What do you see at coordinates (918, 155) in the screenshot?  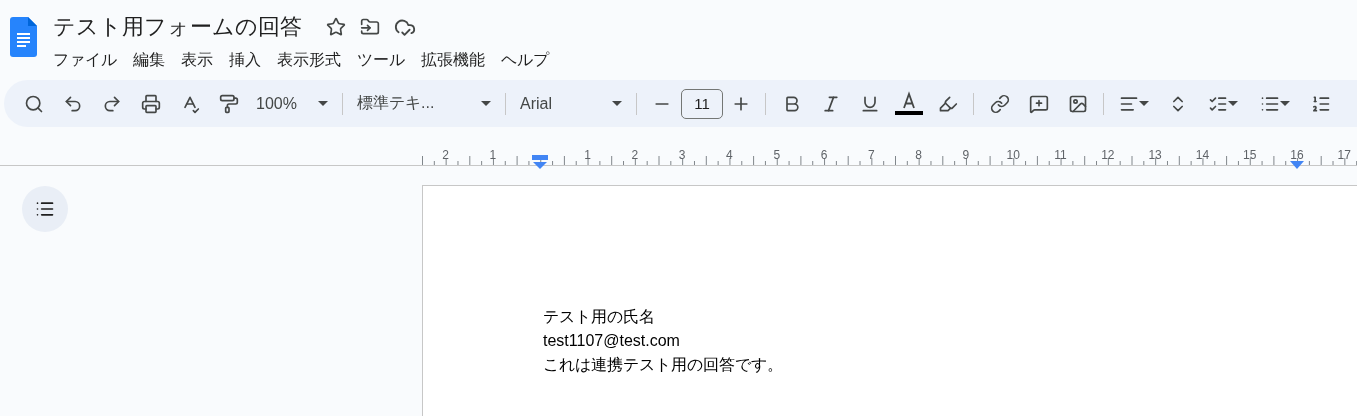 I see `ruler-number: 8` at bounding box center [918, 155].